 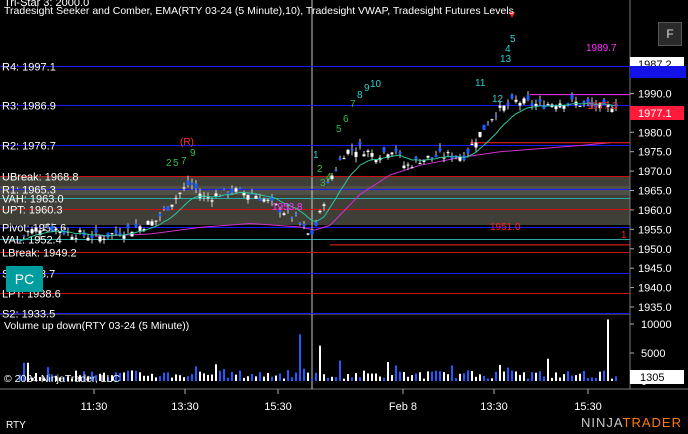 What do you see at coordinates (655, 192) in the screenshot?
I see `price-axis-label: 1965.0` at bounding box center [655, 192].